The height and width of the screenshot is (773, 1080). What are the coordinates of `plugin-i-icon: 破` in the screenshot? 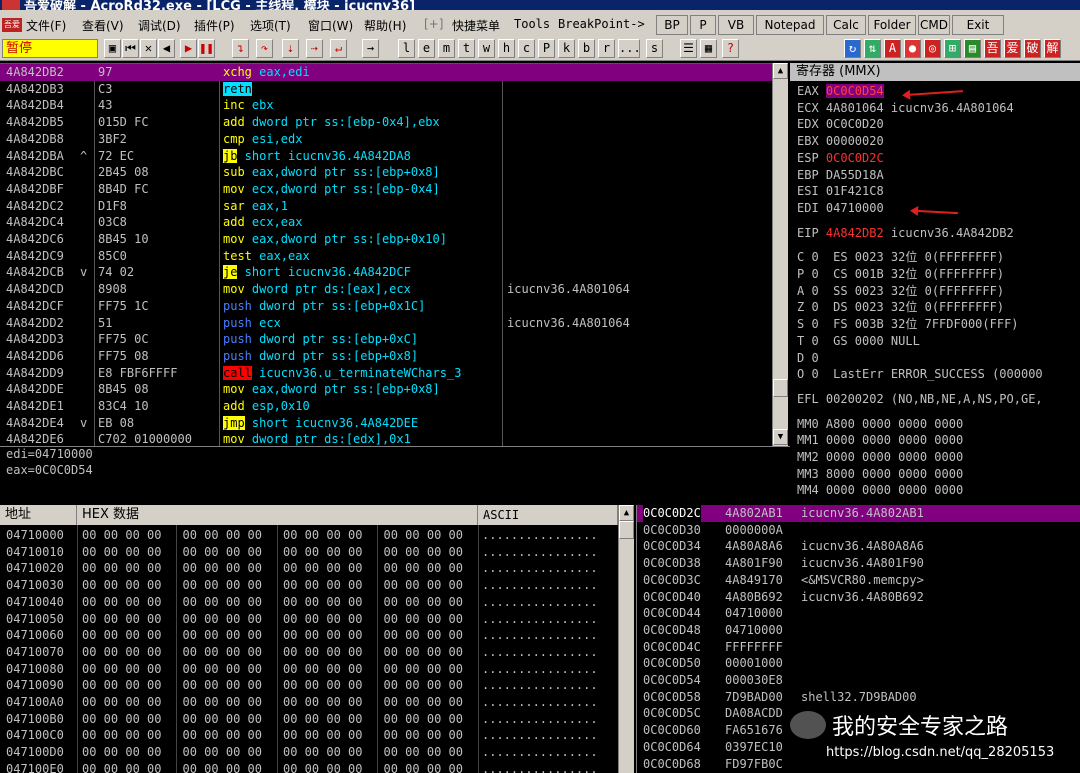 It's located at (1032, 48).